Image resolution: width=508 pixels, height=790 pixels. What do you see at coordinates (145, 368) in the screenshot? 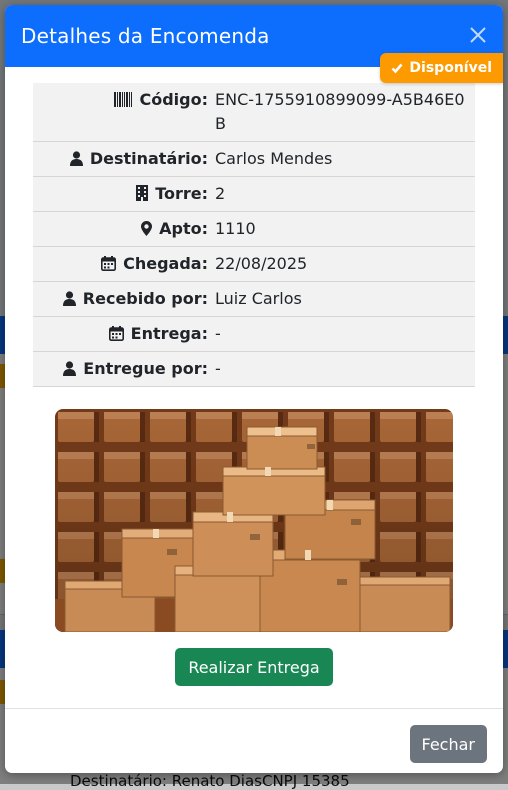
I see `detail-label: Entregue por:` at bounding box center [145, 368].